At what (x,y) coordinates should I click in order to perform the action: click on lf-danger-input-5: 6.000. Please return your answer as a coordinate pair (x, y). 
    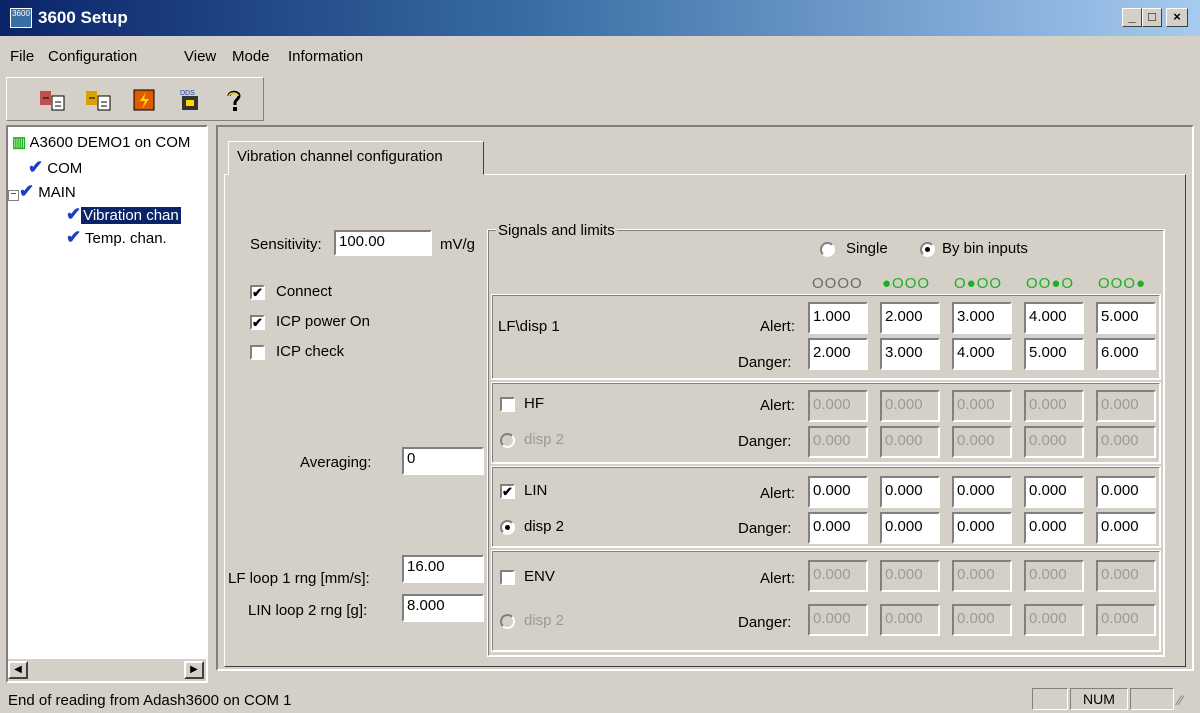
    Looking at the image, I should click on (1126, 354).